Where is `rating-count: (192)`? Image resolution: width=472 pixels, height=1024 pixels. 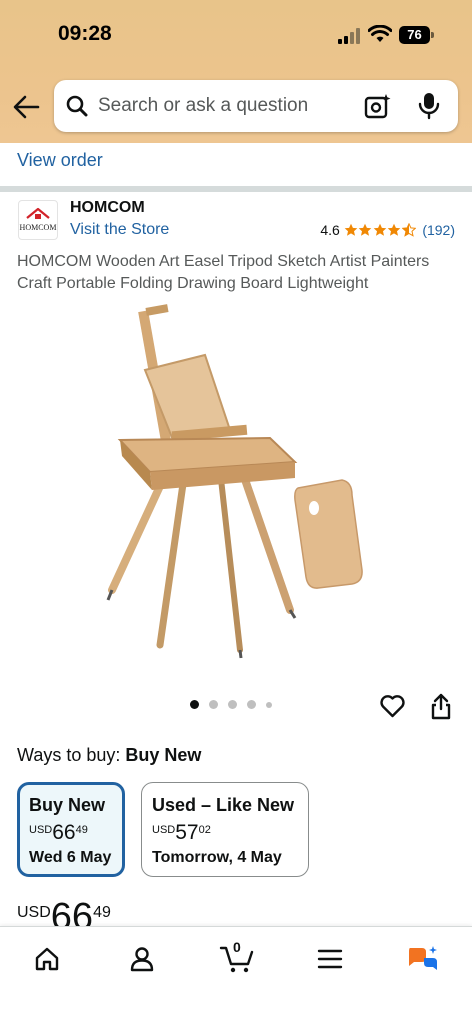 rating-count: (192) is located at coordinates (438, 230).